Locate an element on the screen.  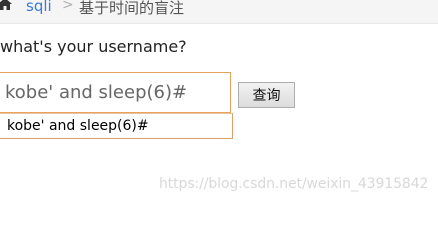
username-question-label: what's your username? is located at coordinates (93, 46).